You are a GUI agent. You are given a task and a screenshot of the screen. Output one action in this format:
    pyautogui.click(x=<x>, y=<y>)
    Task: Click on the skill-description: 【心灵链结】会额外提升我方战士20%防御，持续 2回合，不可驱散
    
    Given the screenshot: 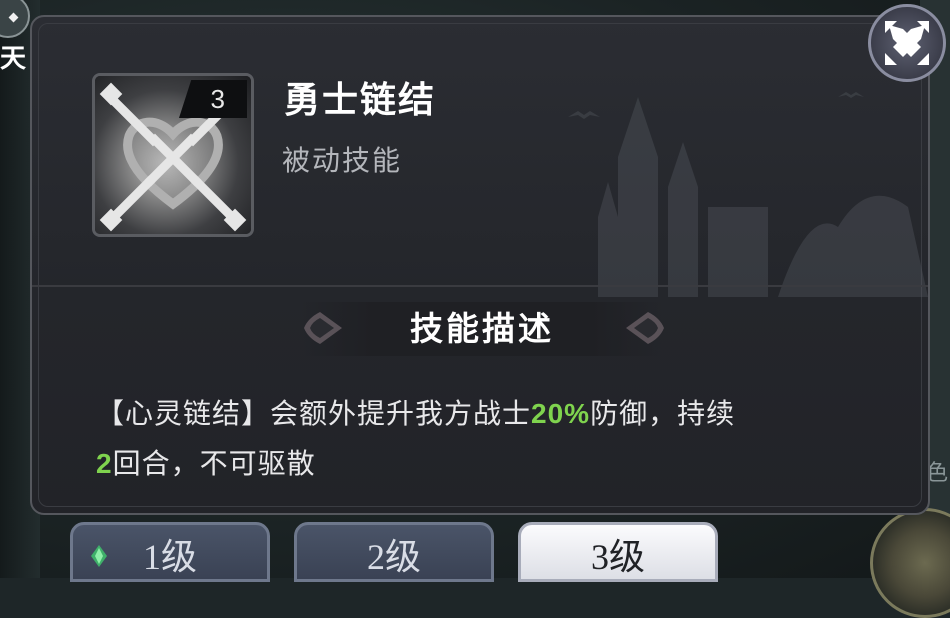 What is the action you would take?
    pyautogui.click(x=491, y=439)
    